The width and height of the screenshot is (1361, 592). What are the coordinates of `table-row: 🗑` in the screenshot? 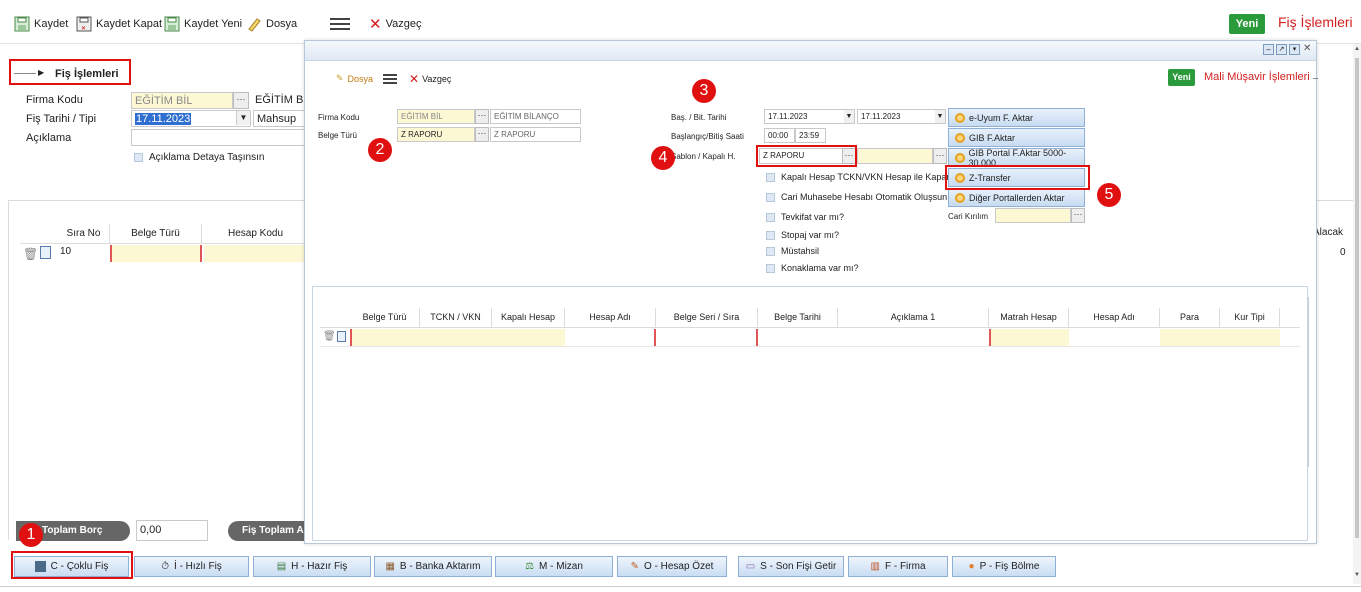 It's located at (810, 338).